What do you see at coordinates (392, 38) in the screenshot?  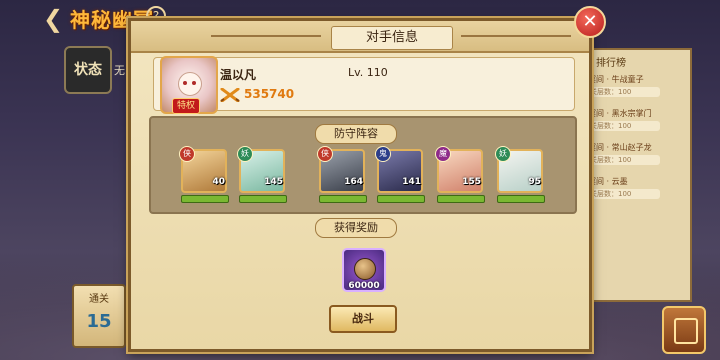 I see `dialog-title: 对手信息` at bounding box center [392, 38].